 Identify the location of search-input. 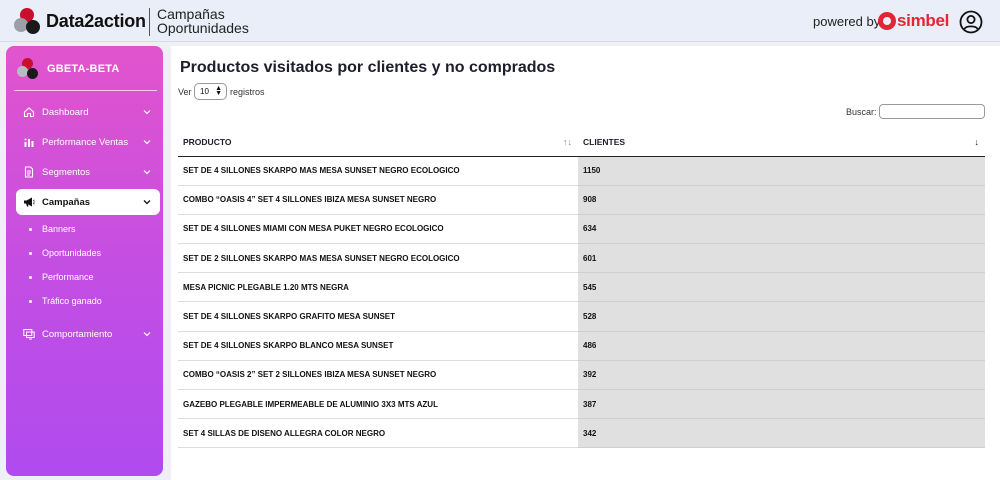
(932, 111).